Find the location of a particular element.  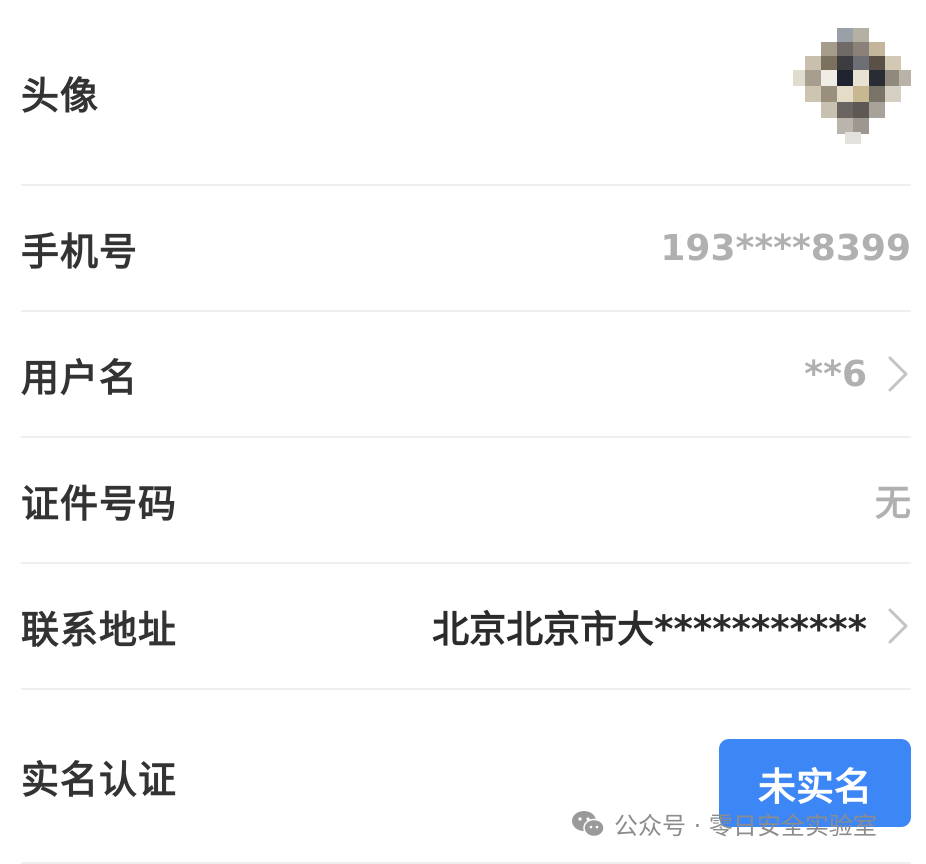

avatar-label: 头像 is located at coordinates (60, 95).